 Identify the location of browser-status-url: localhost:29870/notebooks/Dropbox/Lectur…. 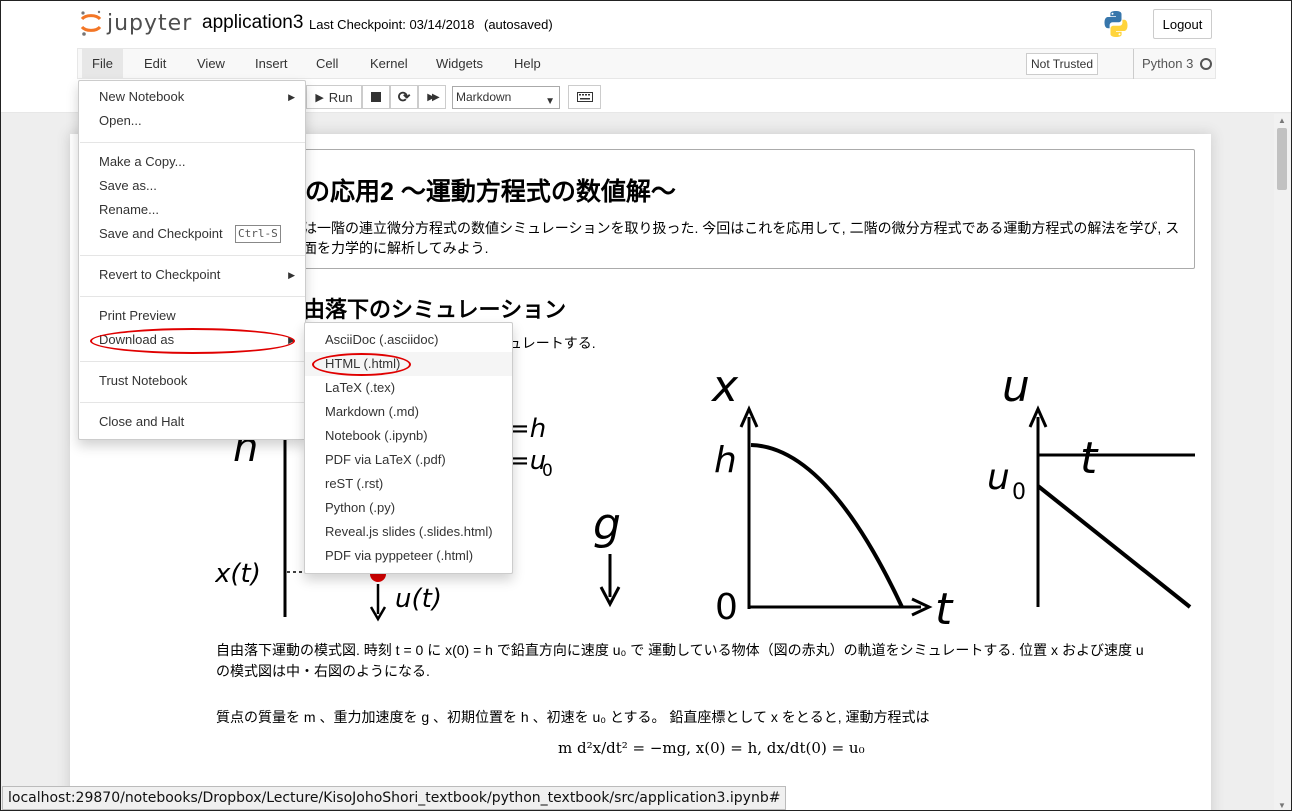
(394, 798).